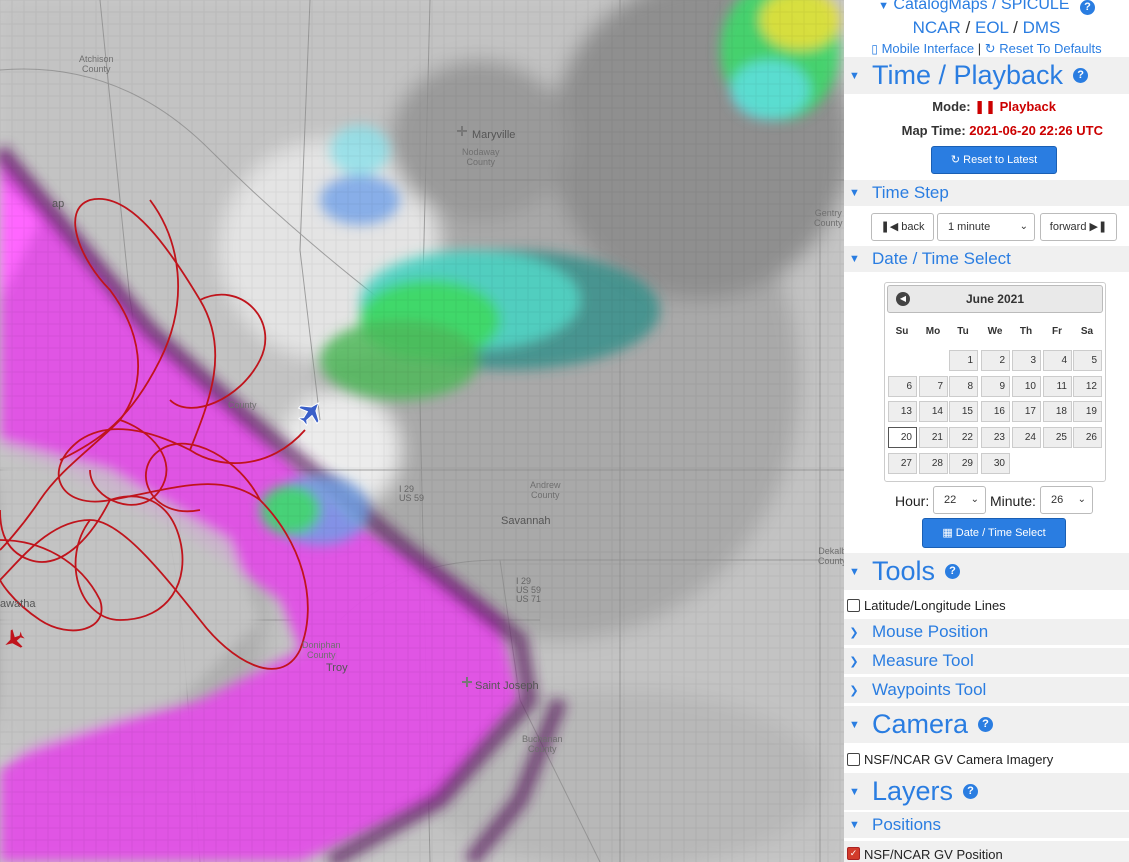 The height and width of the screenshot is (862, 1129). I want to click on map-time-row: Map Time: 2021-06-20 22:26 UTC, so click(986, 130).